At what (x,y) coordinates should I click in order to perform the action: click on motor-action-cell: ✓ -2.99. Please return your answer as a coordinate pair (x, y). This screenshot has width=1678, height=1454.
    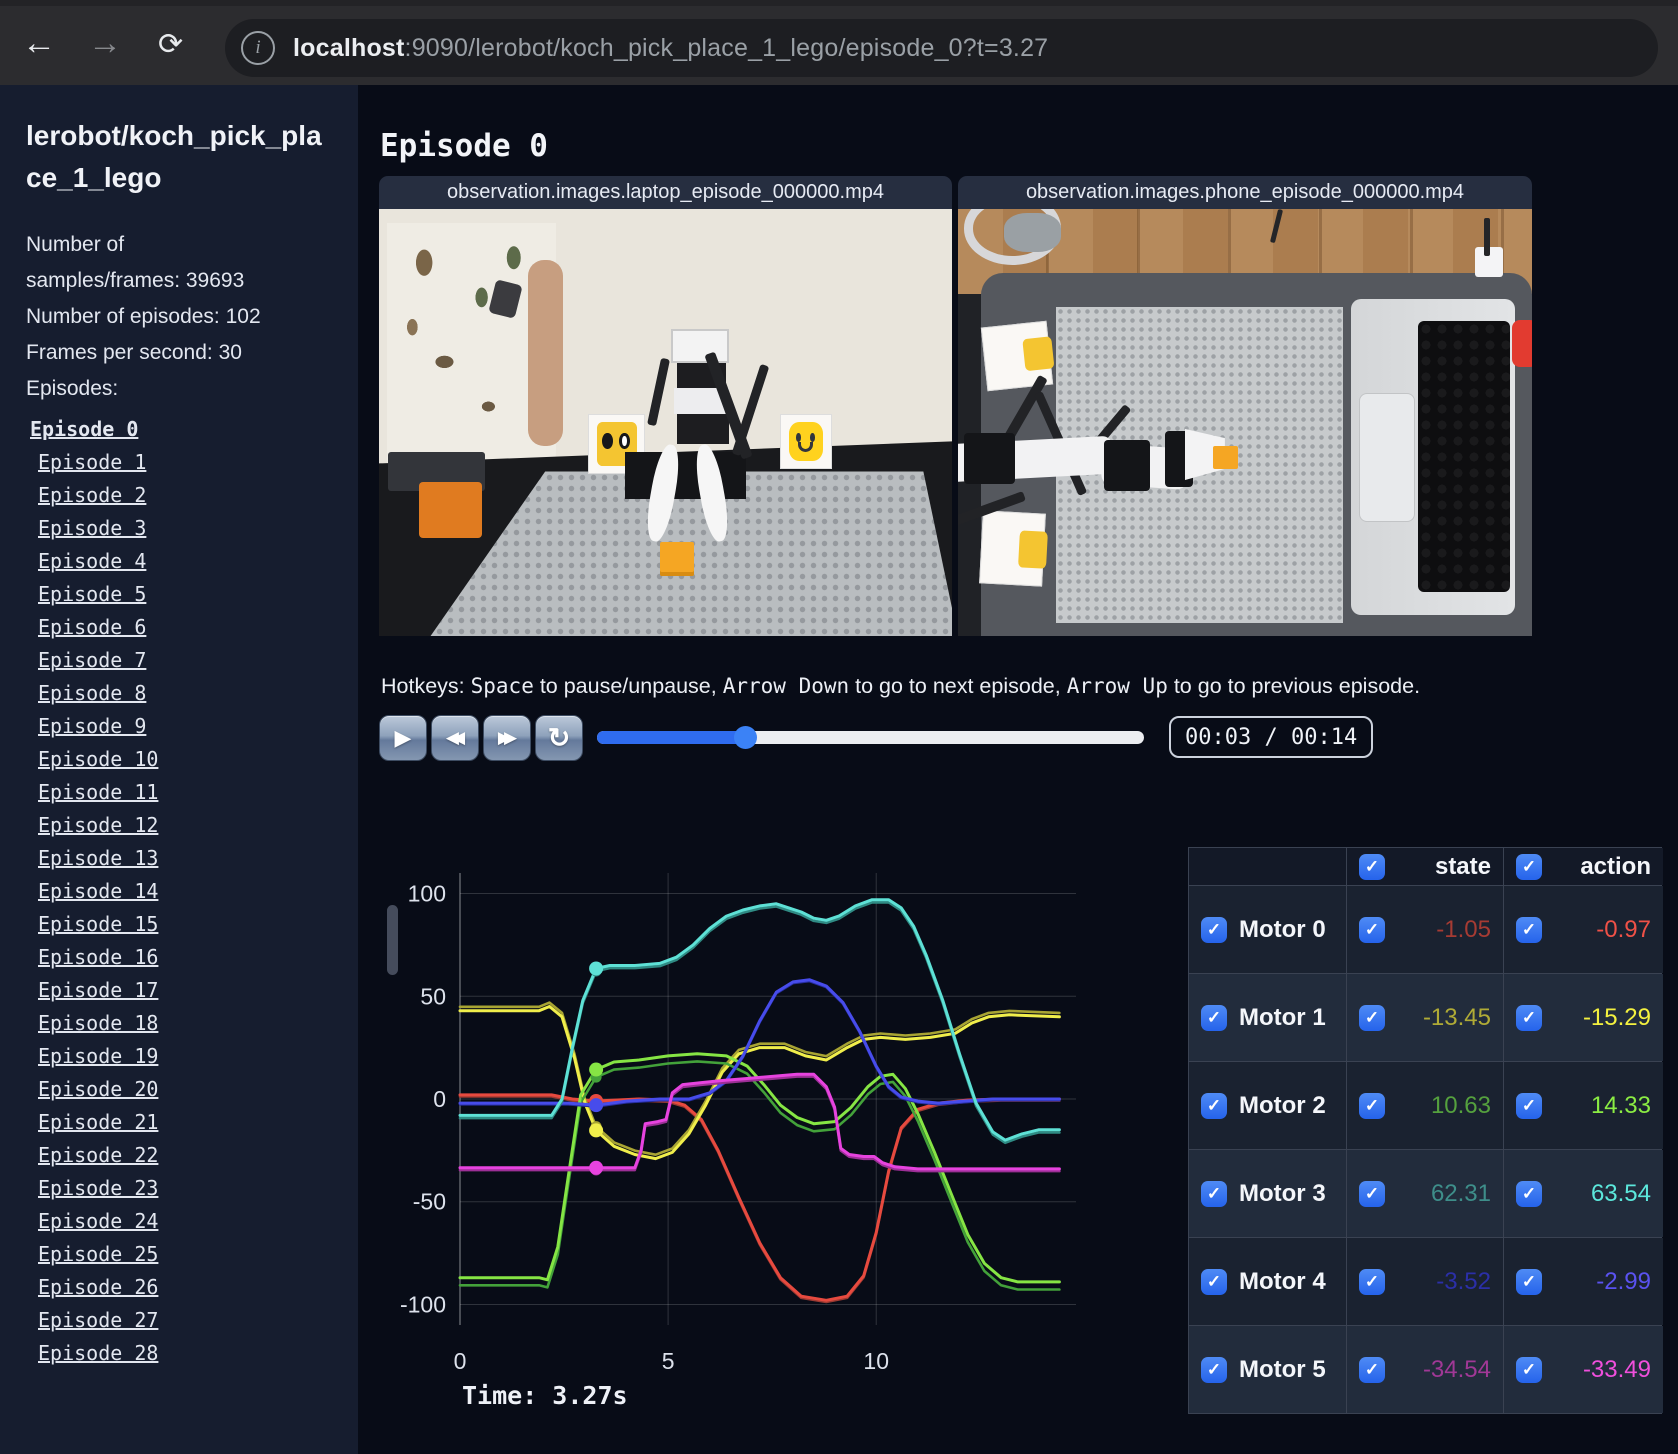
    Looking at the image, I should click on (1583, 1281).